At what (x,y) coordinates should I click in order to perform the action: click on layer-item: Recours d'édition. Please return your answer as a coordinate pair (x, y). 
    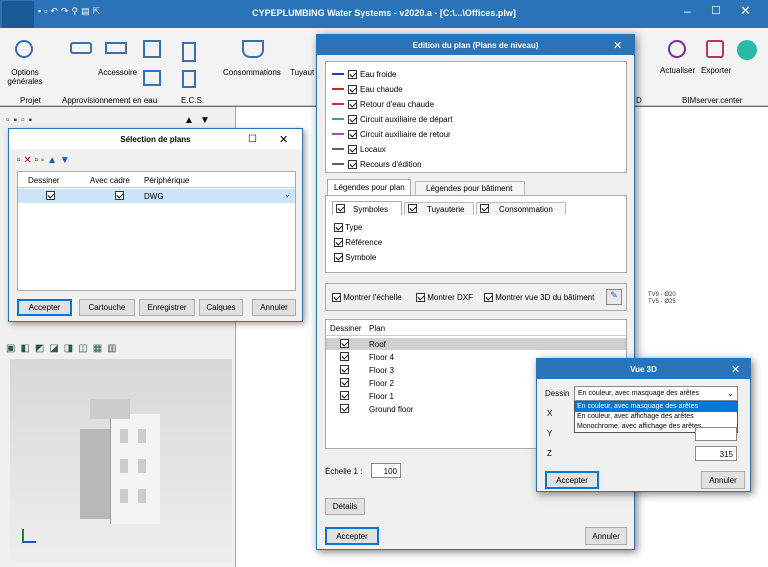
    Looking at the image, I should click on (377, 164).